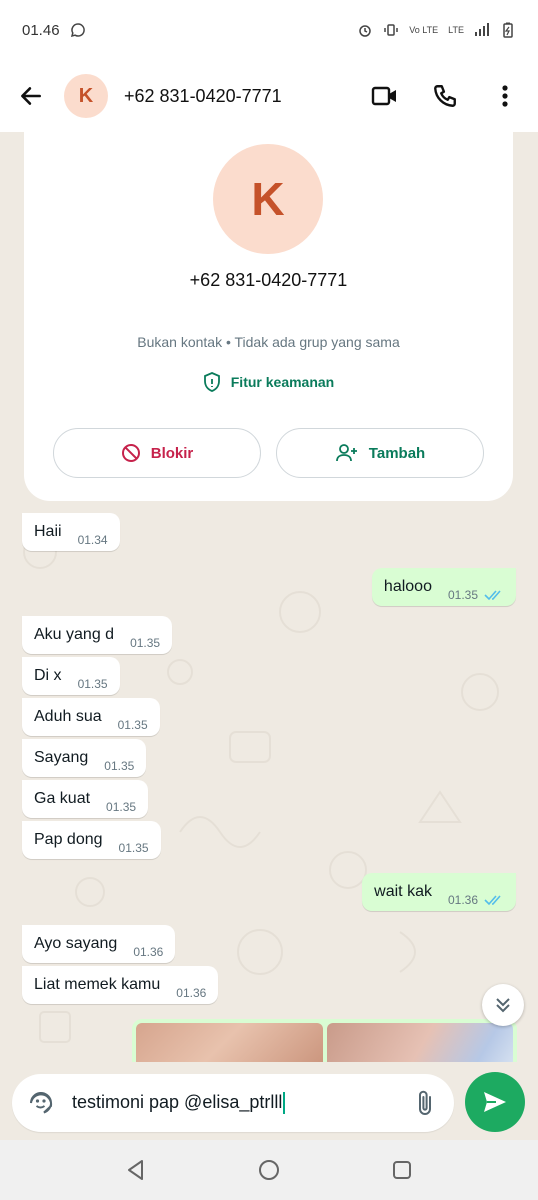 The height and width of the screenshot is (1200, 538). Describe the element at coordinates (482, 29) in the screenshot. I see `signal-icon` at that location.